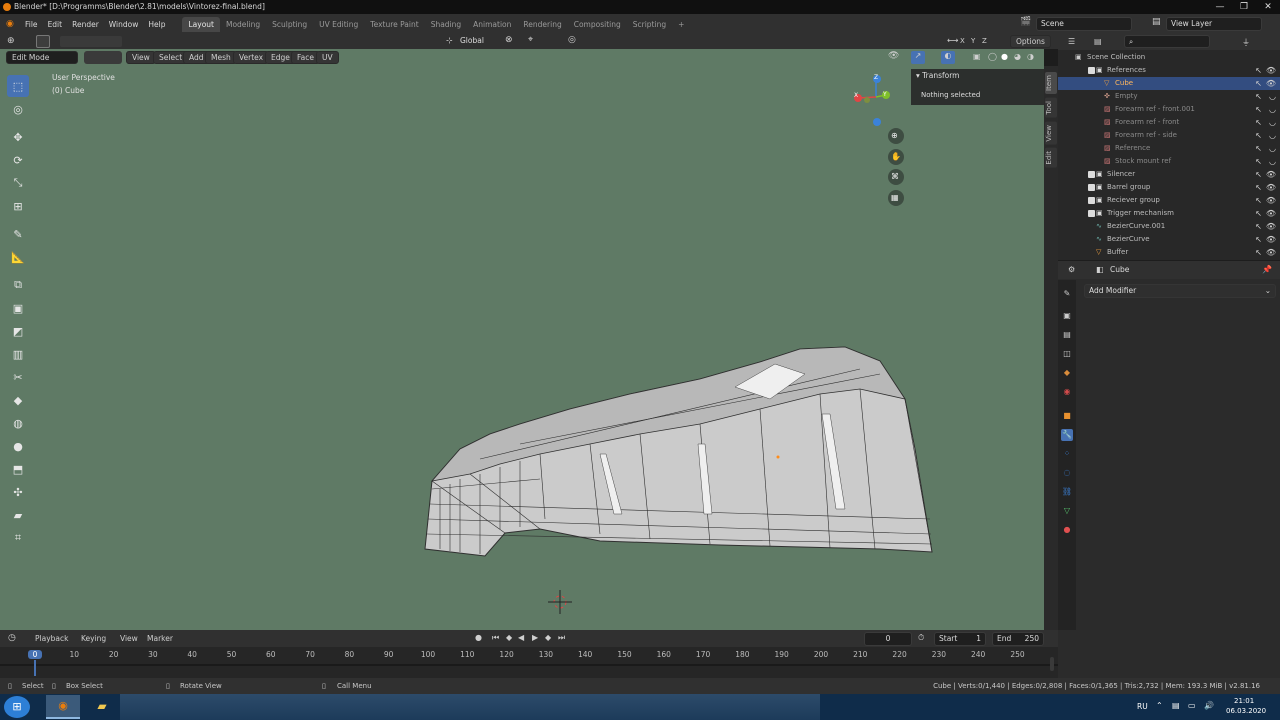  Describe the element at coordinates (42, 57) in the screenshot. I see `mode-dropdown: Edit Mode` at that location.